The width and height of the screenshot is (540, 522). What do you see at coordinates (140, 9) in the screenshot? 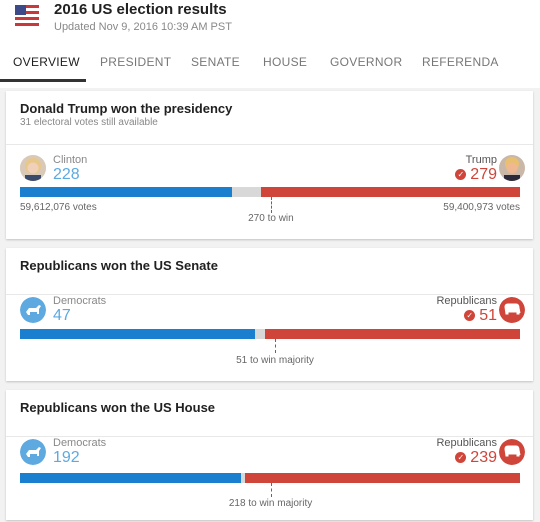
I see `page-title: 2016 US election results` at bounding box center [140, 9].